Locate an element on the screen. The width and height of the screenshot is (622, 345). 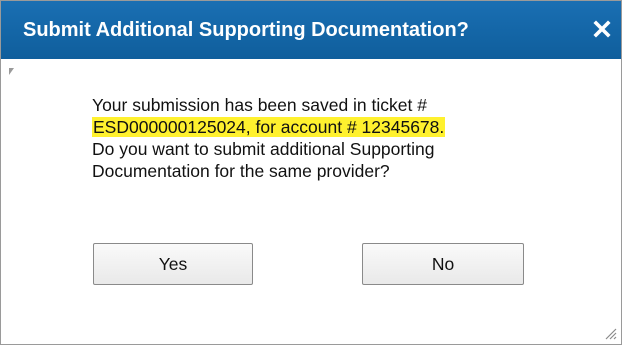
no-button: No is located at coordinates (443, 264).